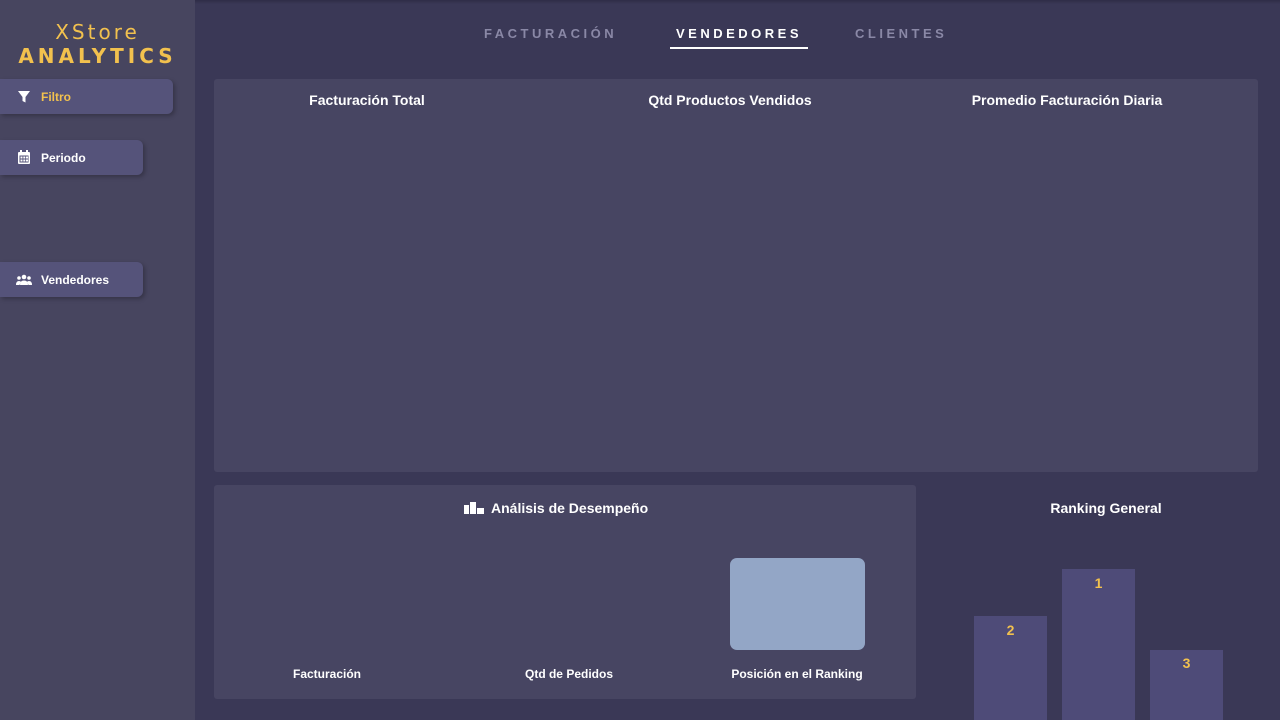 The width and height of the screenshot is (1280, 720). Describe the element at coordinates (24, 280) in the screenshot. I see `users-icon` at that location.